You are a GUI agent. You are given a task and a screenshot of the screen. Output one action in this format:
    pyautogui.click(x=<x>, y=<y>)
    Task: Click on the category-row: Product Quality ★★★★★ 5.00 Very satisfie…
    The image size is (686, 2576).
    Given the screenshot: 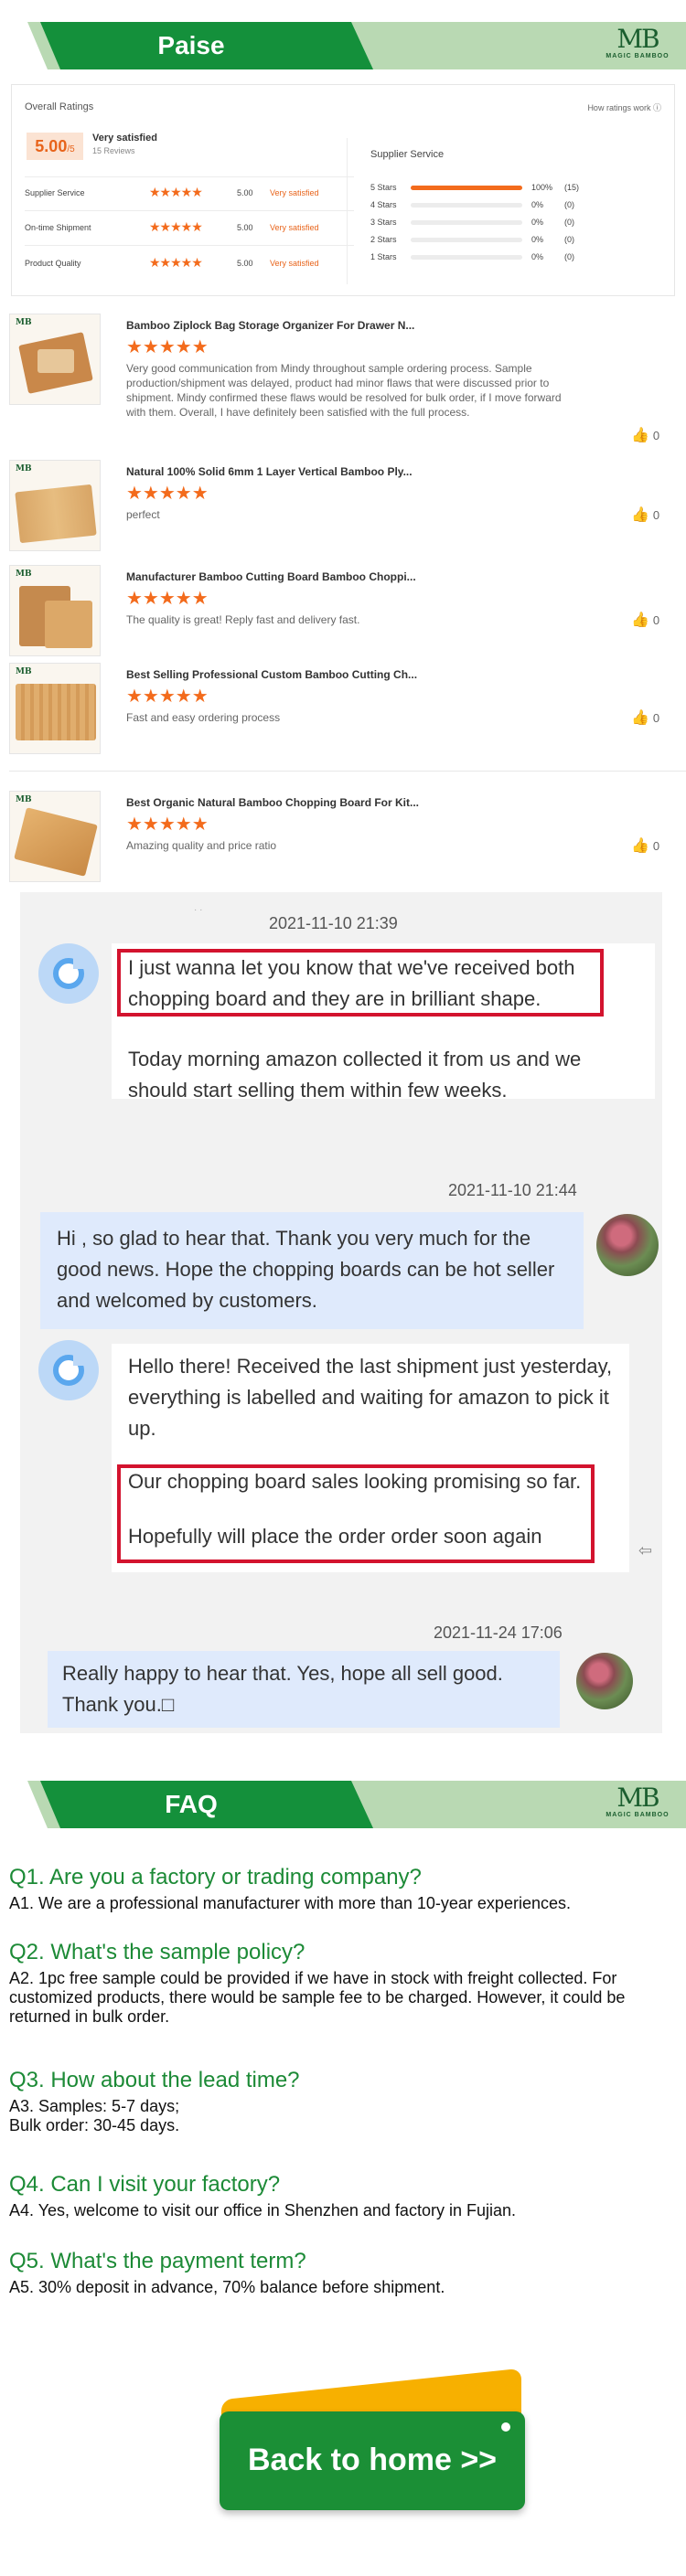 What is the action you would take?
    pyautogui.click(x=189, y=264)
    